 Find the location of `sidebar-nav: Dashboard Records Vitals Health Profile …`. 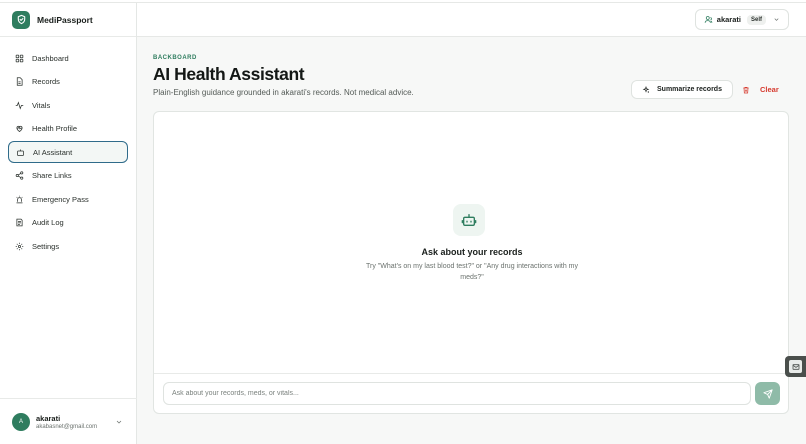

sidebar-nav: Dashboard Records Vitals Health Profile … is located at coordinates (68, 147).